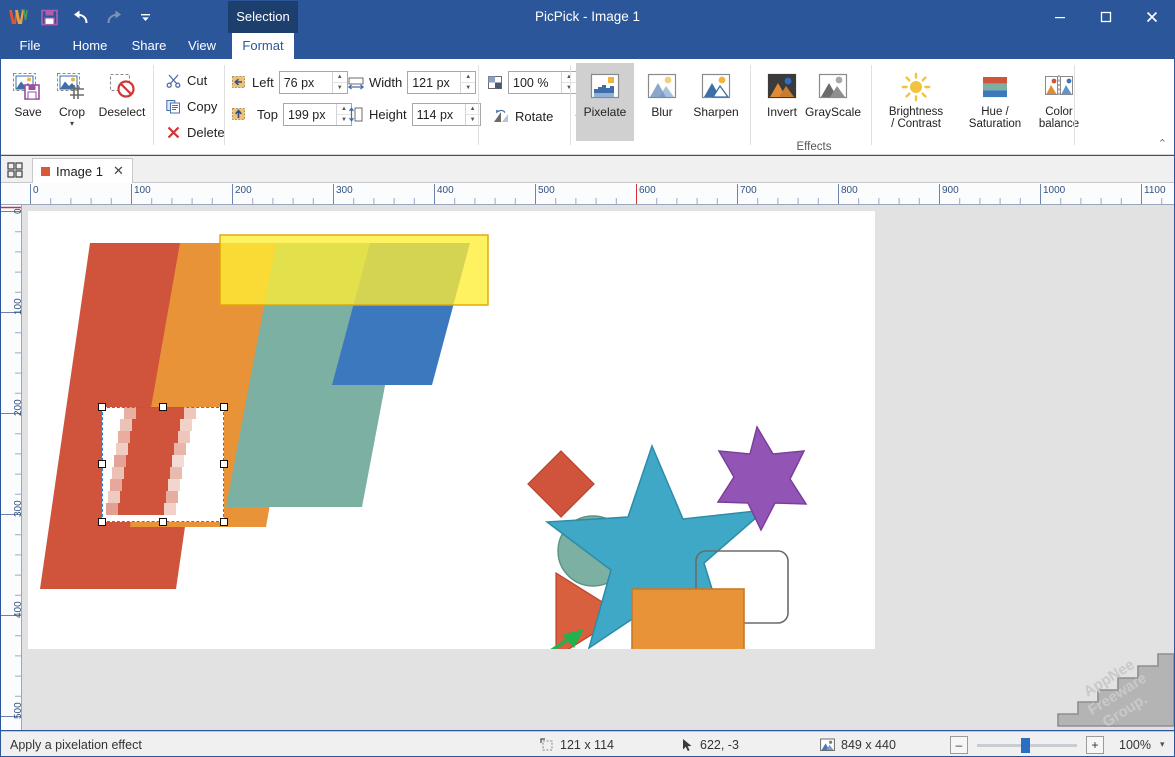 The height and width of the screenshot is (757, 1175). I want to click on top-spinner: ▲ ▼, so click(317, 114).